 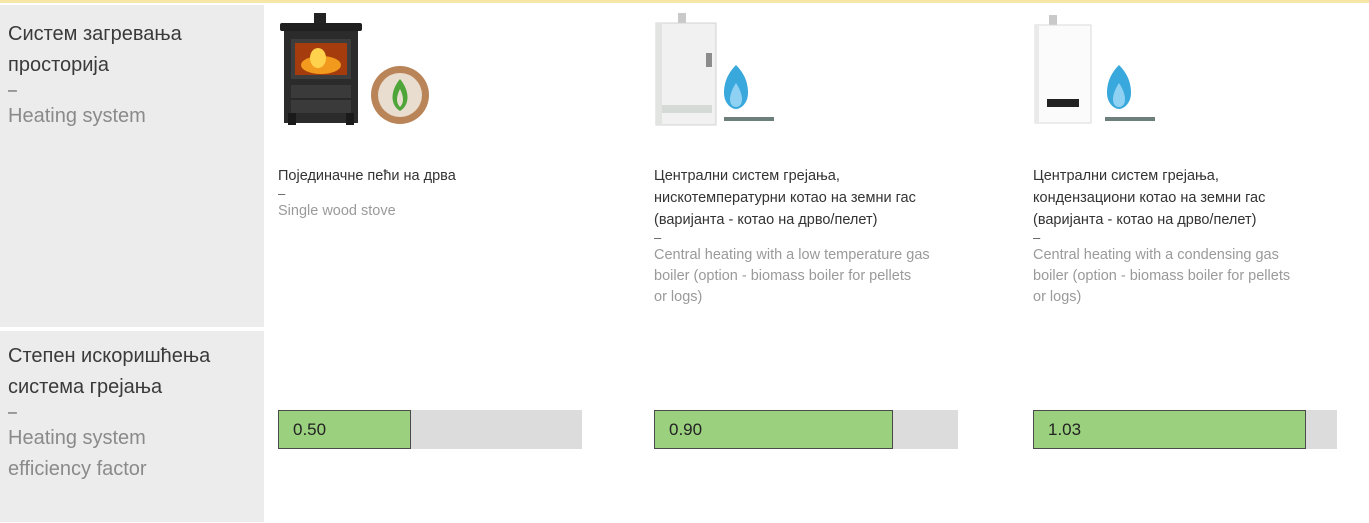 What do you see at coordinates (77, 438) in the screenshot?
I see `efficiency-label-en: Heating system` at bounding box center [77, 438].